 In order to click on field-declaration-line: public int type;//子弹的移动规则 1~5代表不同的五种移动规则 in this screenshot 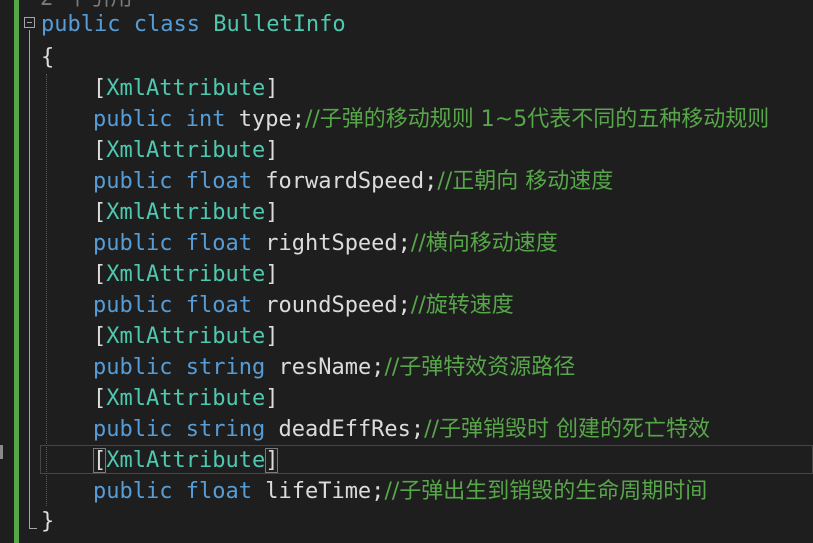, I will do `click(431, 119)`.